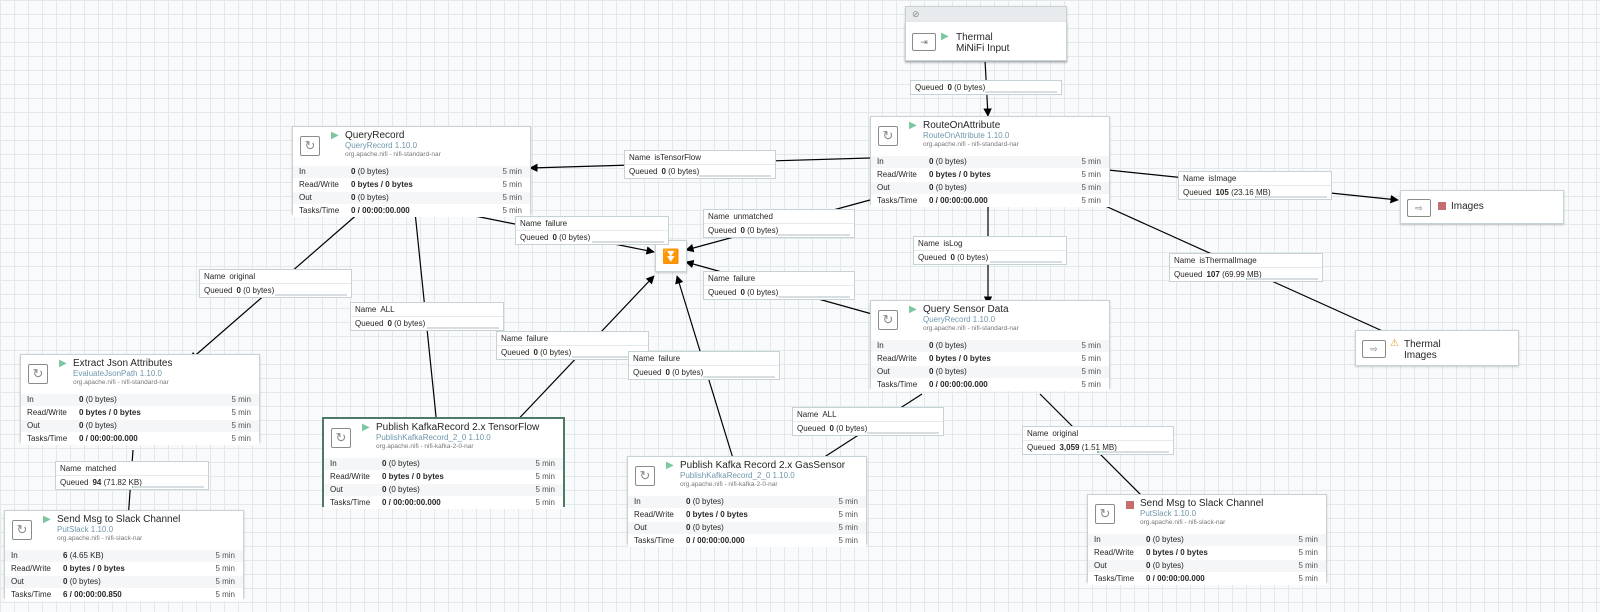 The image size is (1600, 612). I want to click on connection-isthermalimage: Name isThermalImage Queued 107 (69.99 MB), so click(1246, 267).